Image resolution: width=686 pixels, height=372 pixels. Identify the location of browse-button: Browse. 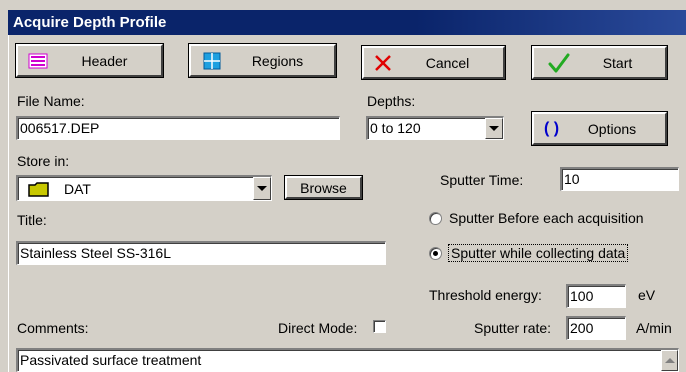
(323, 187).